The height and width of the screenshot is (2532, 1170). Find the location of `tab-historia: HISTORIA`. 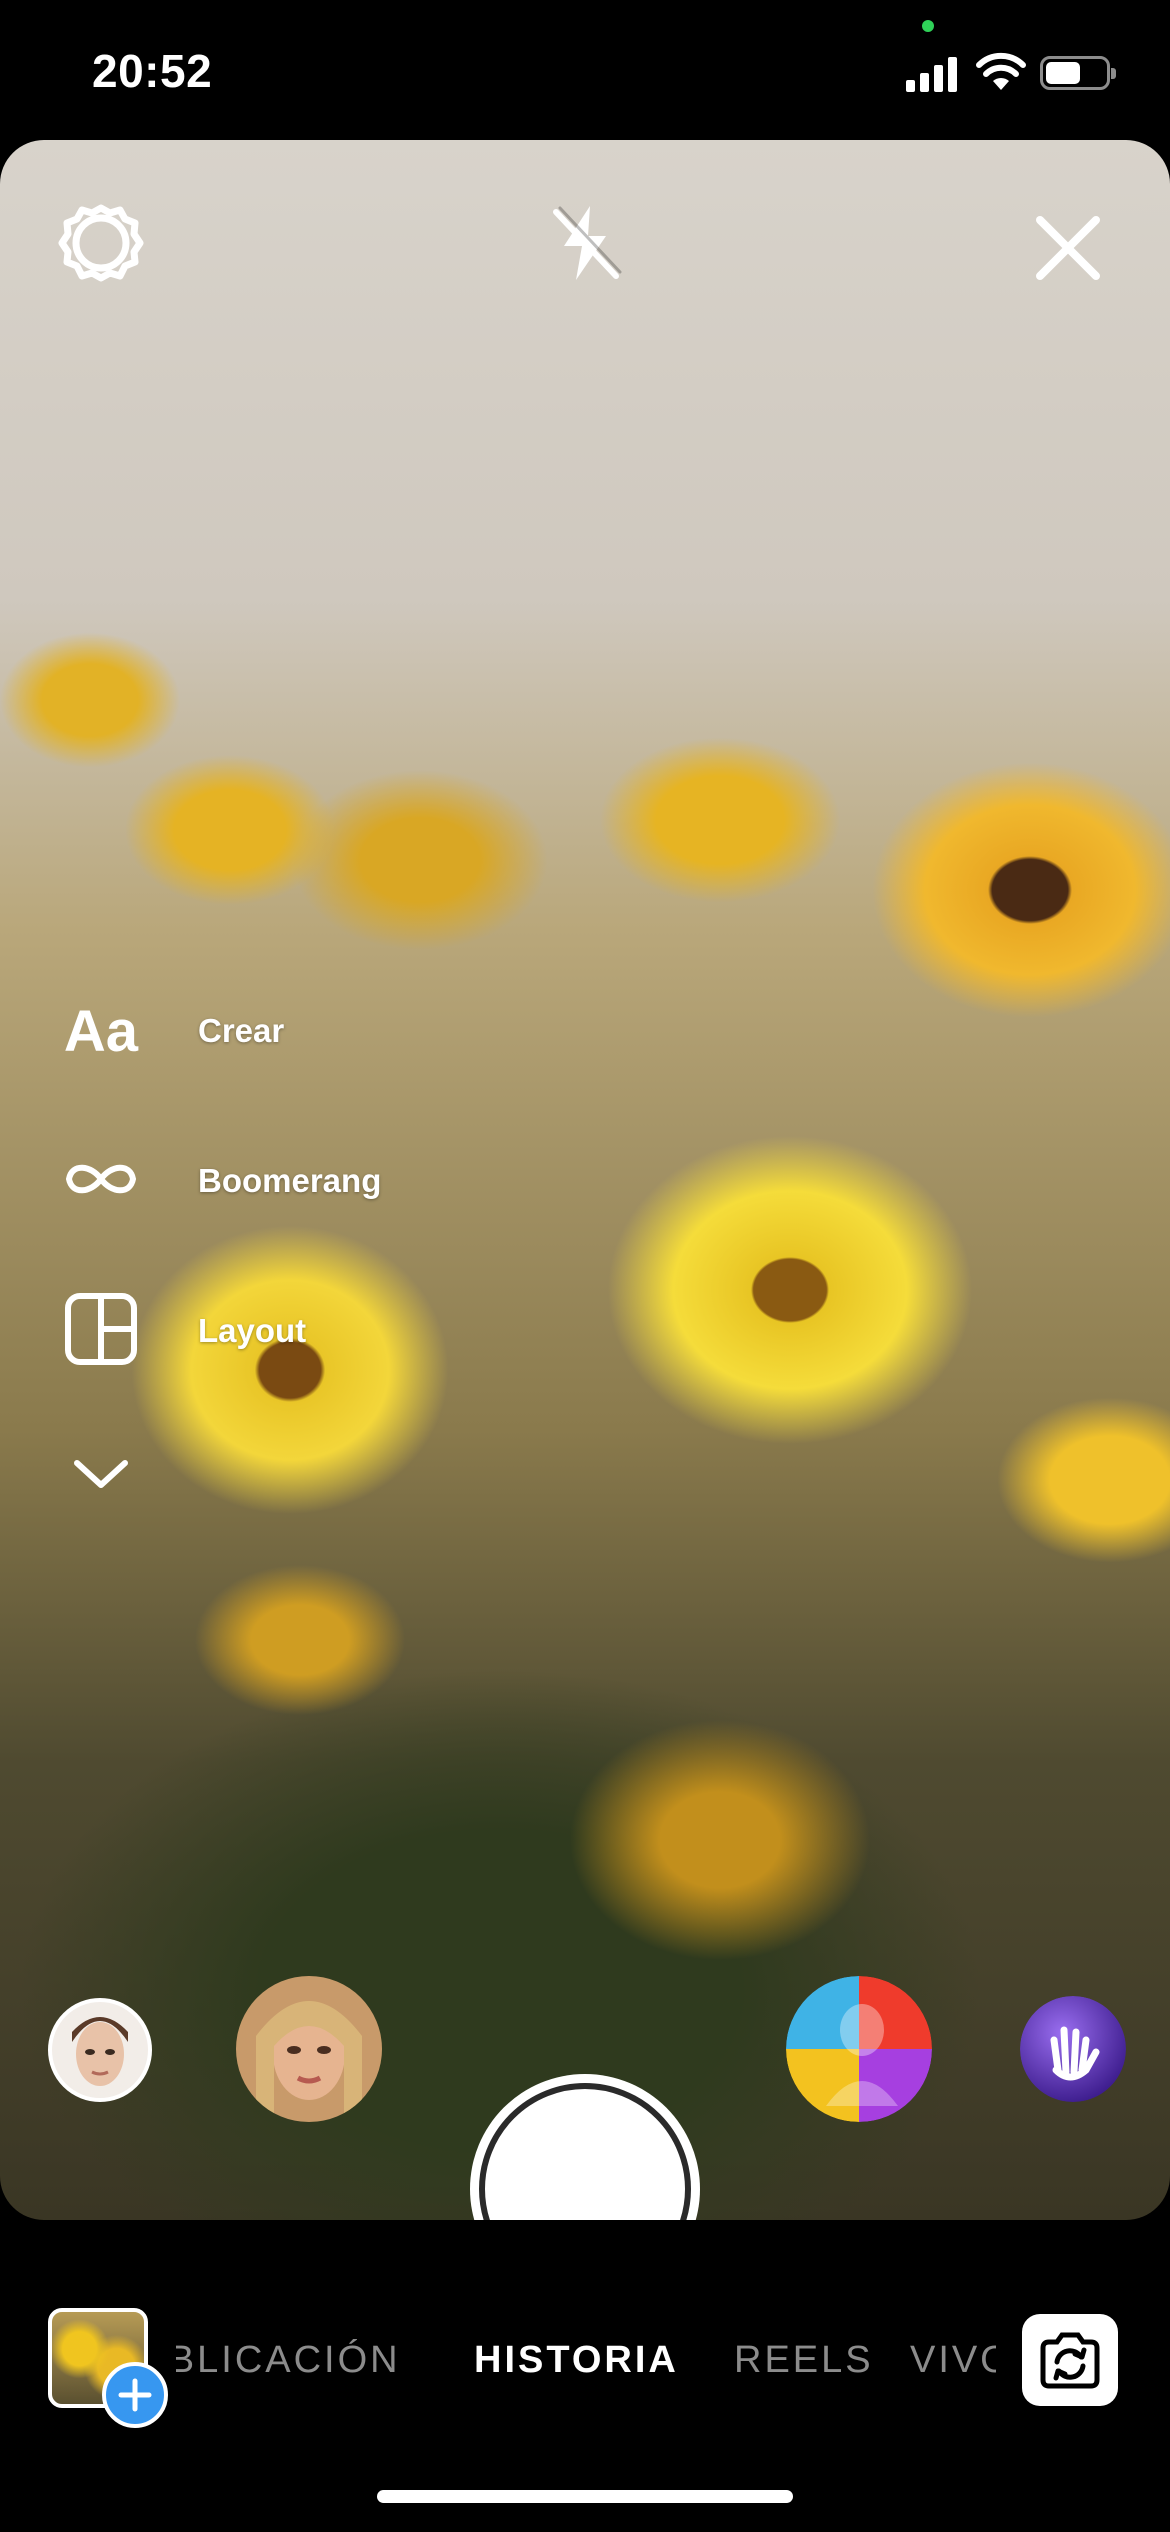

tab-historia: HISTORIA is located at coordinates (576, 2360).